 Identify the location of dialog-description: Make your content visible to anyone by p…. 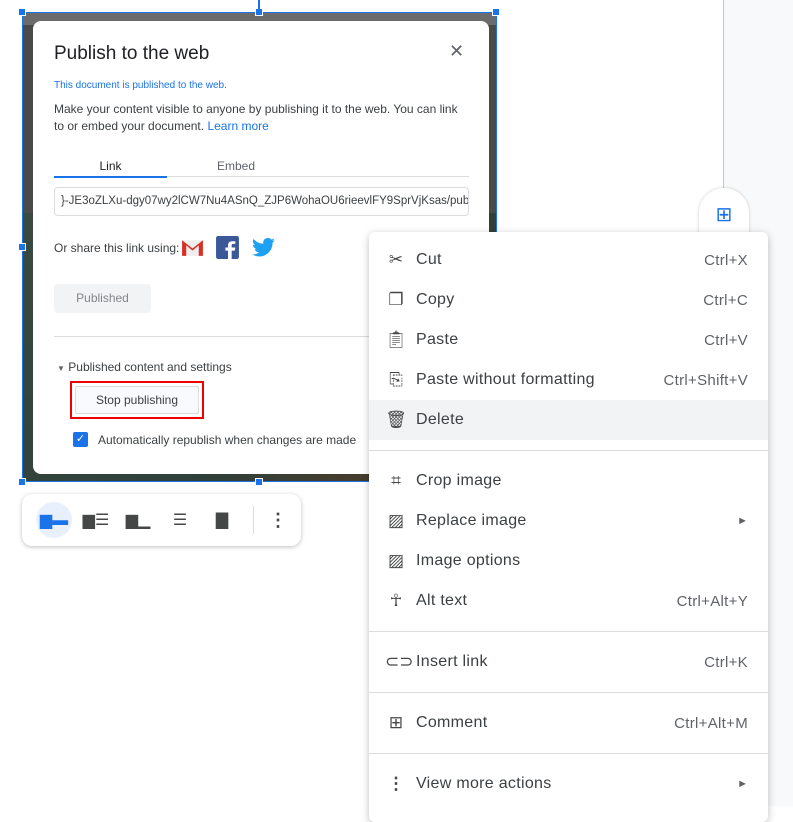
(259, 118).